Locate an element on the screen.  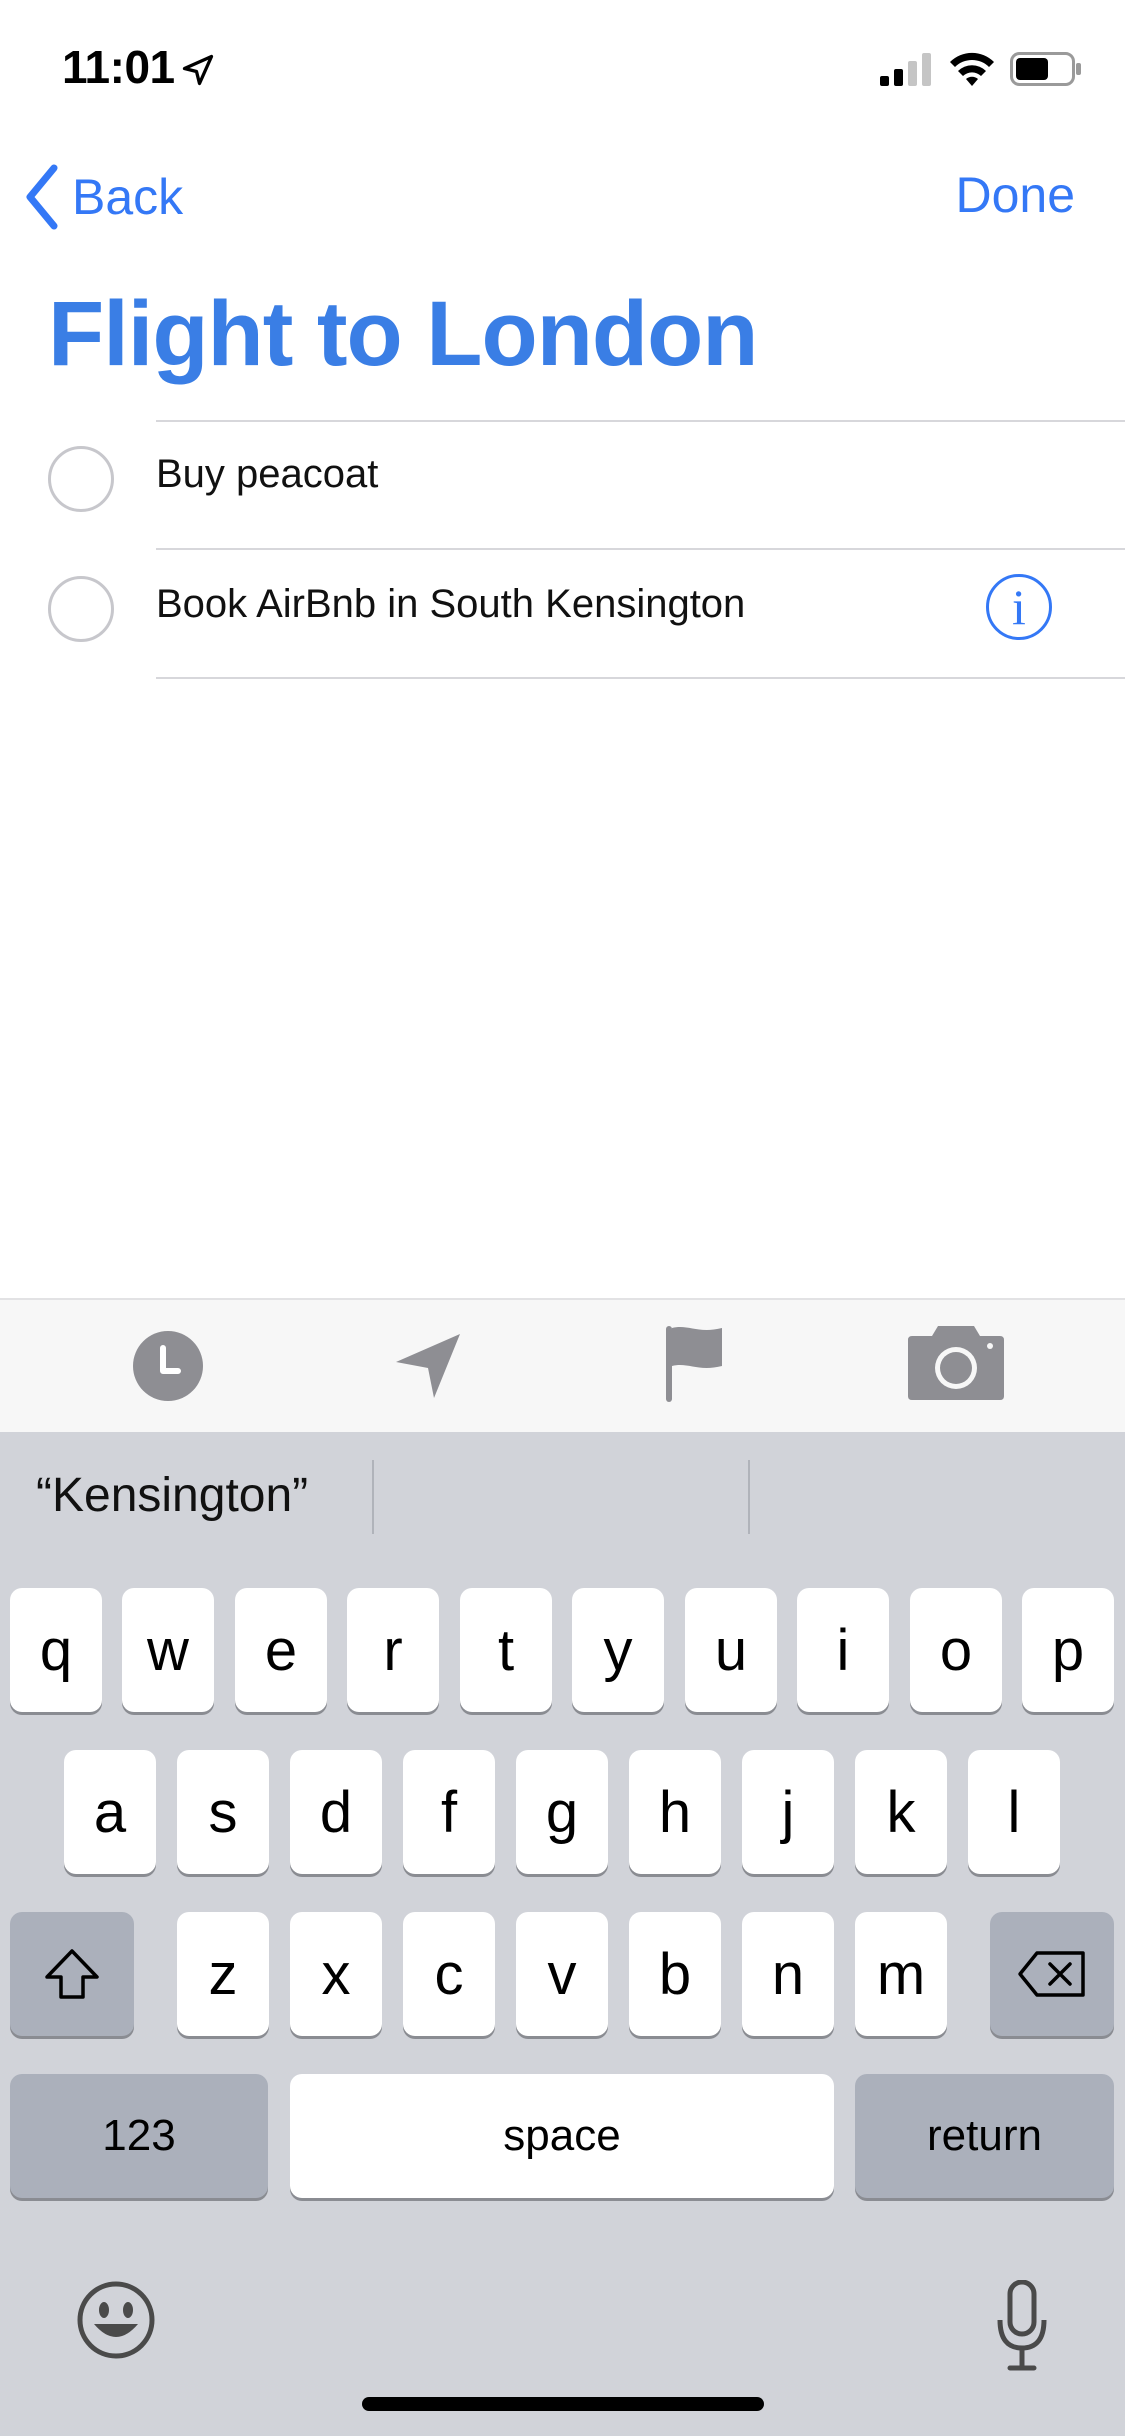
key-u: u is located at coordinates (731, 1650).